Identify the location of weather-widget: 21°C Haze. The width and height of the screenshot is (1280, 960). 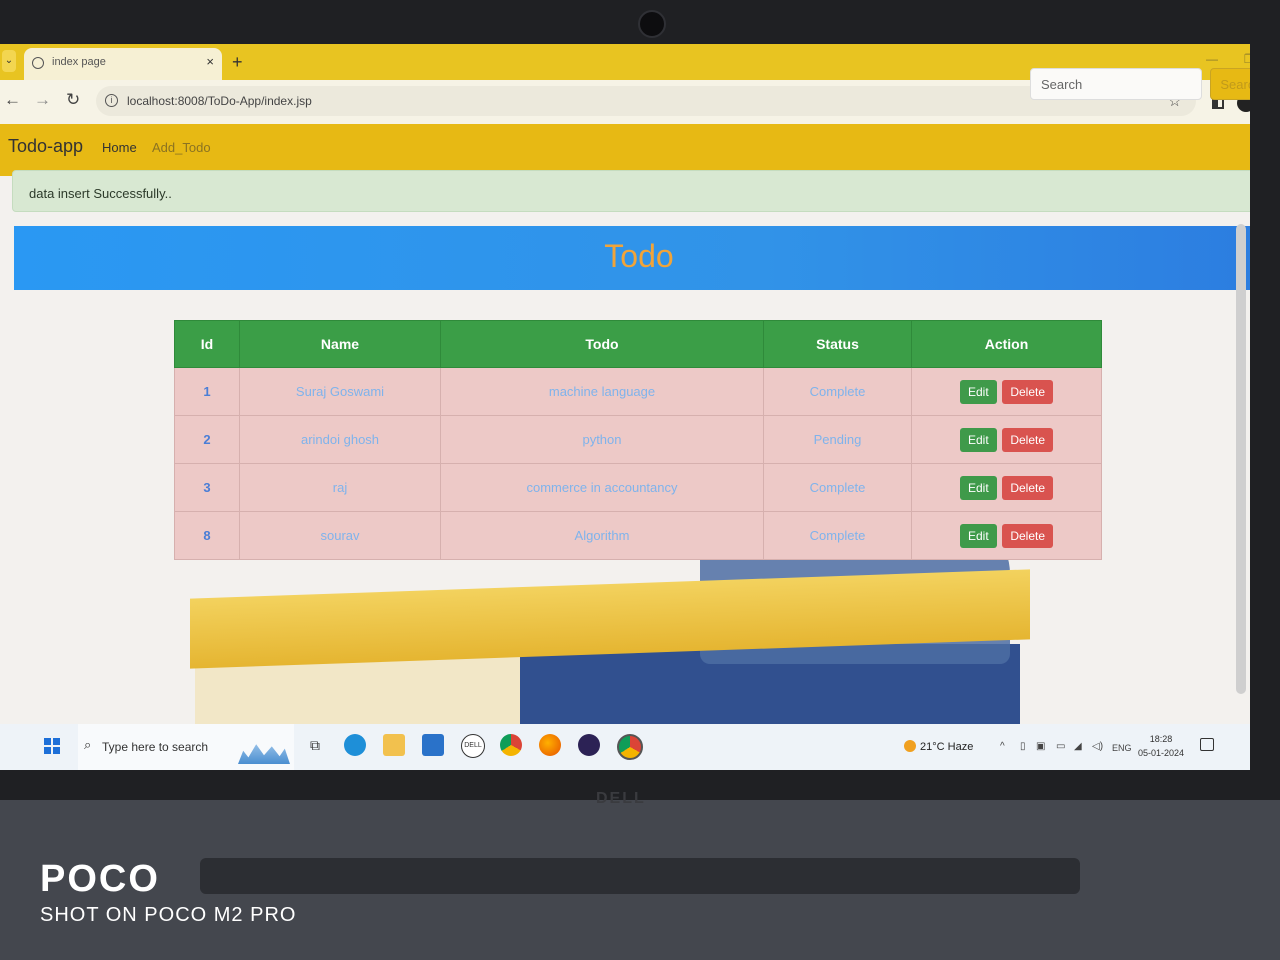
(938, 746).